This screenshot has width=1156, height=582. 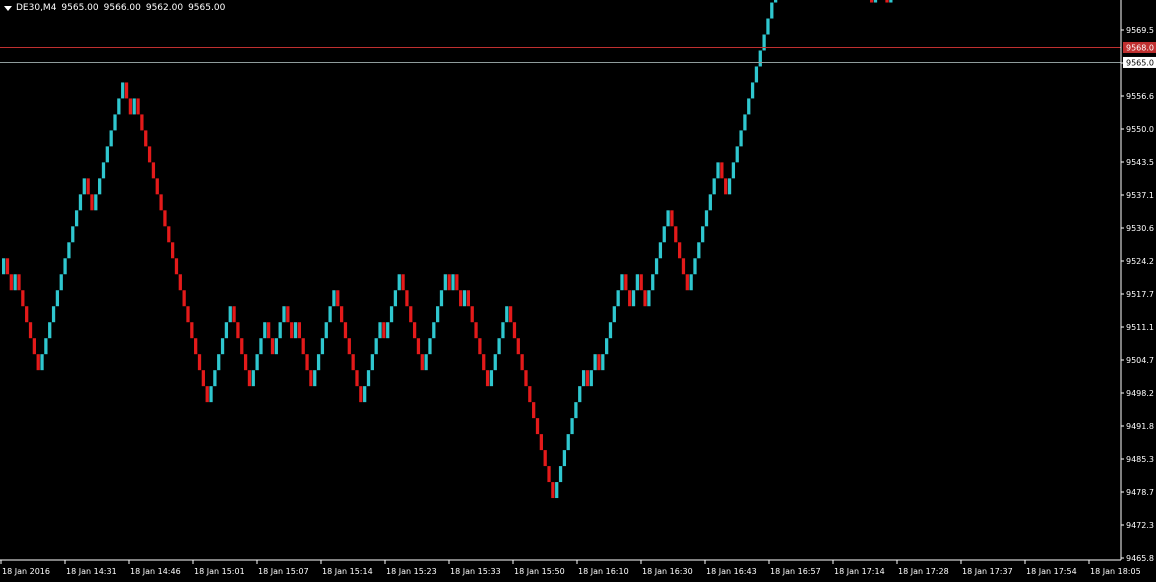 I want to click on price-tick-label: 9511.1, so click(x=1140, y=327).